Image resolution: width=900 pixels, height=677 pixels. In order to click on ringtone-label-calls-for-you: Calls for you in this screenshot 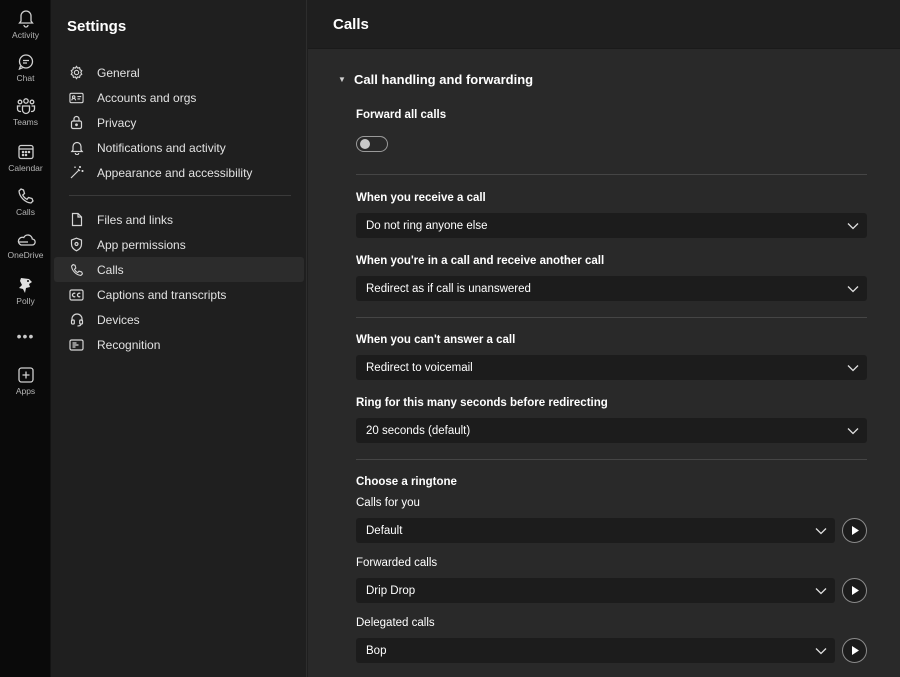, I will do `click(388, 503)`.